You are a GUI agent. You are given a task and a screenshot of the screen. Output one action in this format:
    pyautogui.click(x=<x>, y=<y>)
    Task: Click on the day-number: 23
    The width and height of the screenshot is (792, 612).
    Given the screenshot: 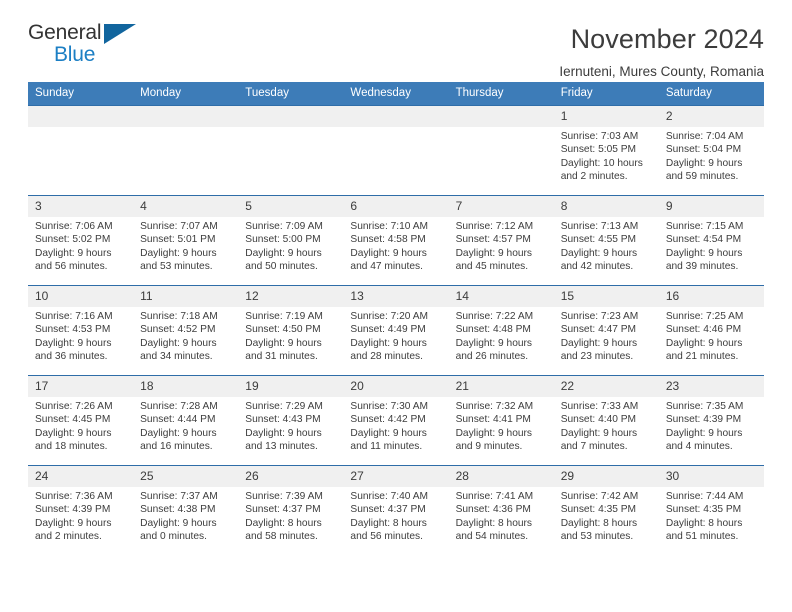 What is the action you would take?
    pyautogui.click(x=711, y=386)
    